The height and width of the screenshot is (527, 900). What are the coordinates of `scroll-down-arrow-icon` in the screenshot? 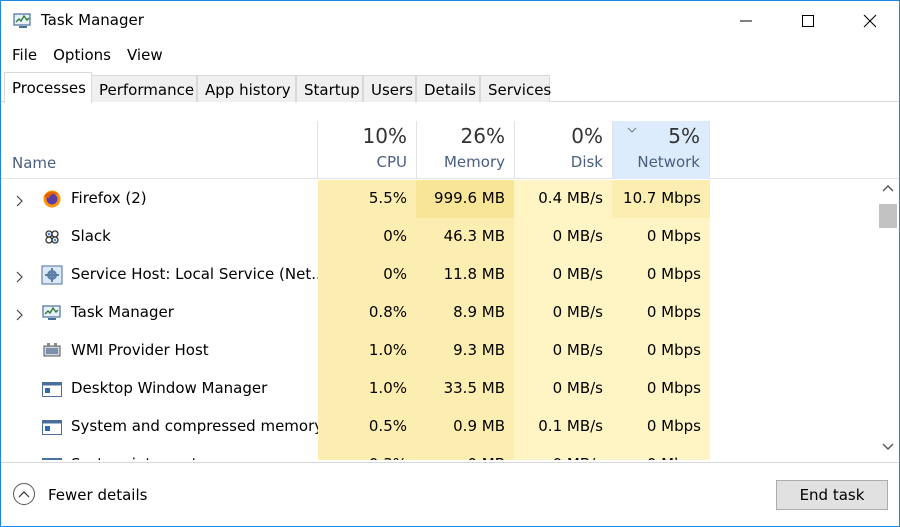 It's located at (888, 447).